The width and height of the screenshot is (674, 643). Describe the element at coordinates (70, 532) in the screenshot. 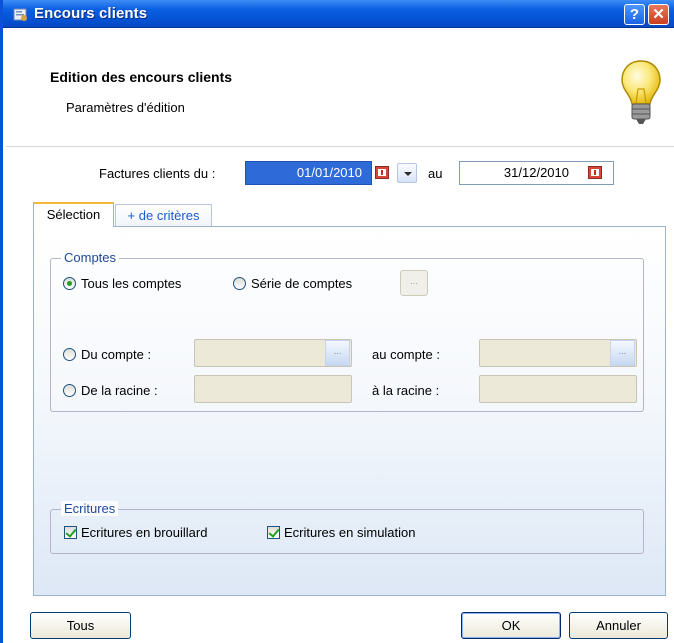

I see `checkbox-brouillard` at that location.